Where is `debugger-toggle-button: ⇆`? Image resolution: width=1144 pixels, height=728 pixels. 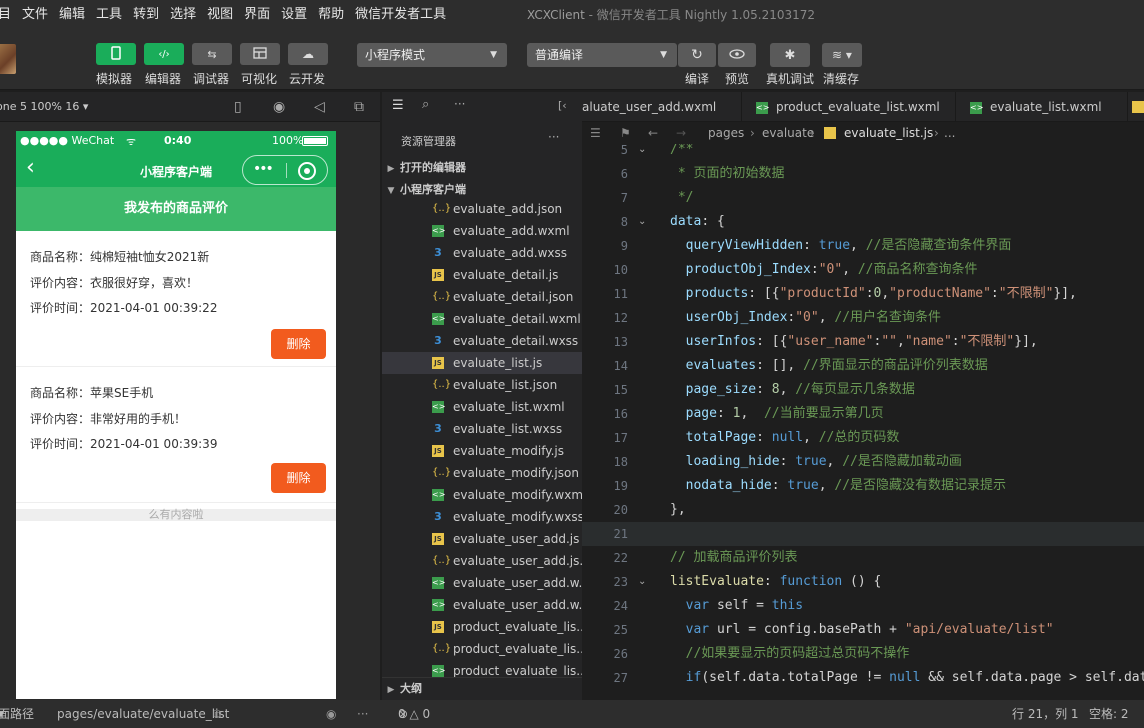 debugger-toggle-button: ⇆ is located at coordinates (212, 54).